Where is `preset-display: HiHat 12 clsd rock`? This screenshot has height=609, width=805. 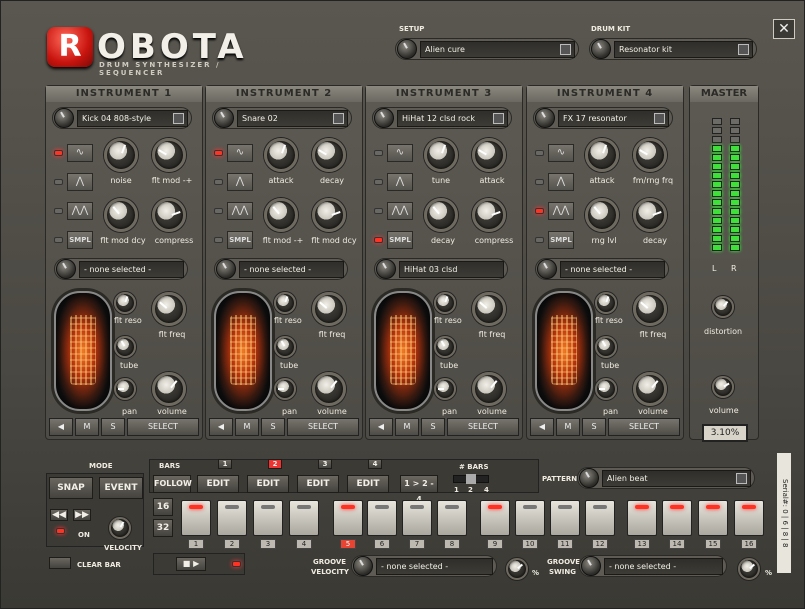 preset-display: HiHat 12 clsd rock is located at coordinates (452, 118).